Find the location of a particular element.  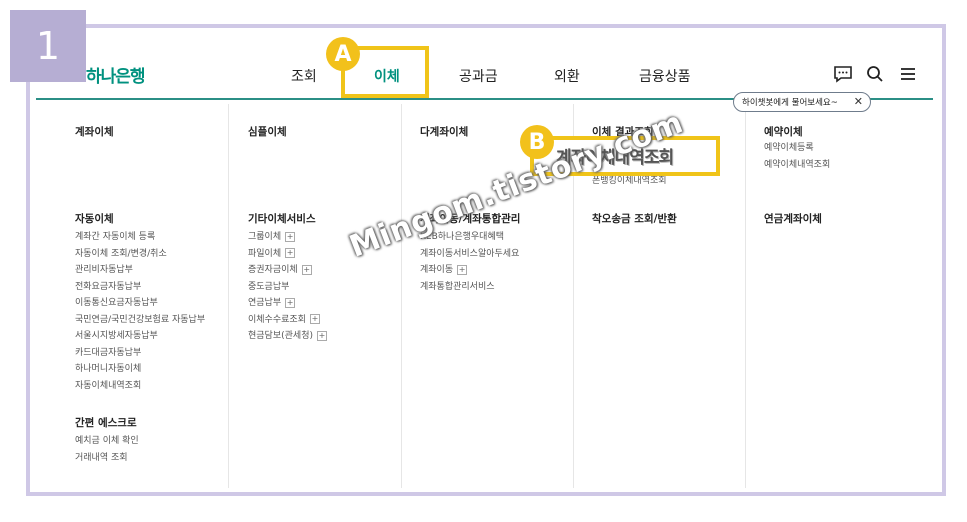

menu-link-expandable: 그룹이체 + is located at coordinates (287, 237).